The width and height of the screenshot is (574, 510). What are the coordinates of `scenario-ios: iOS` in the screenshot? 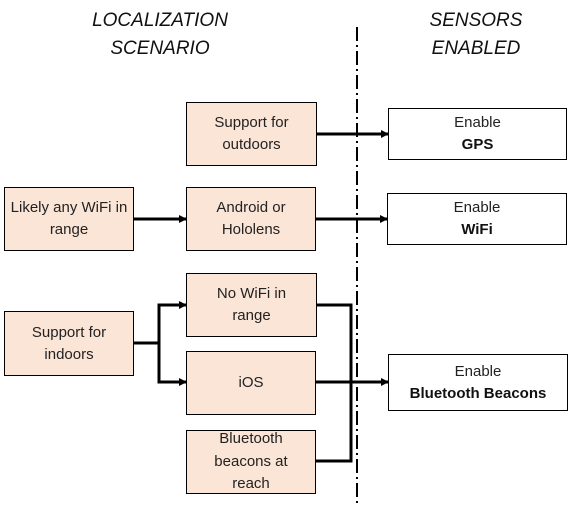 It's located at (251, 383).